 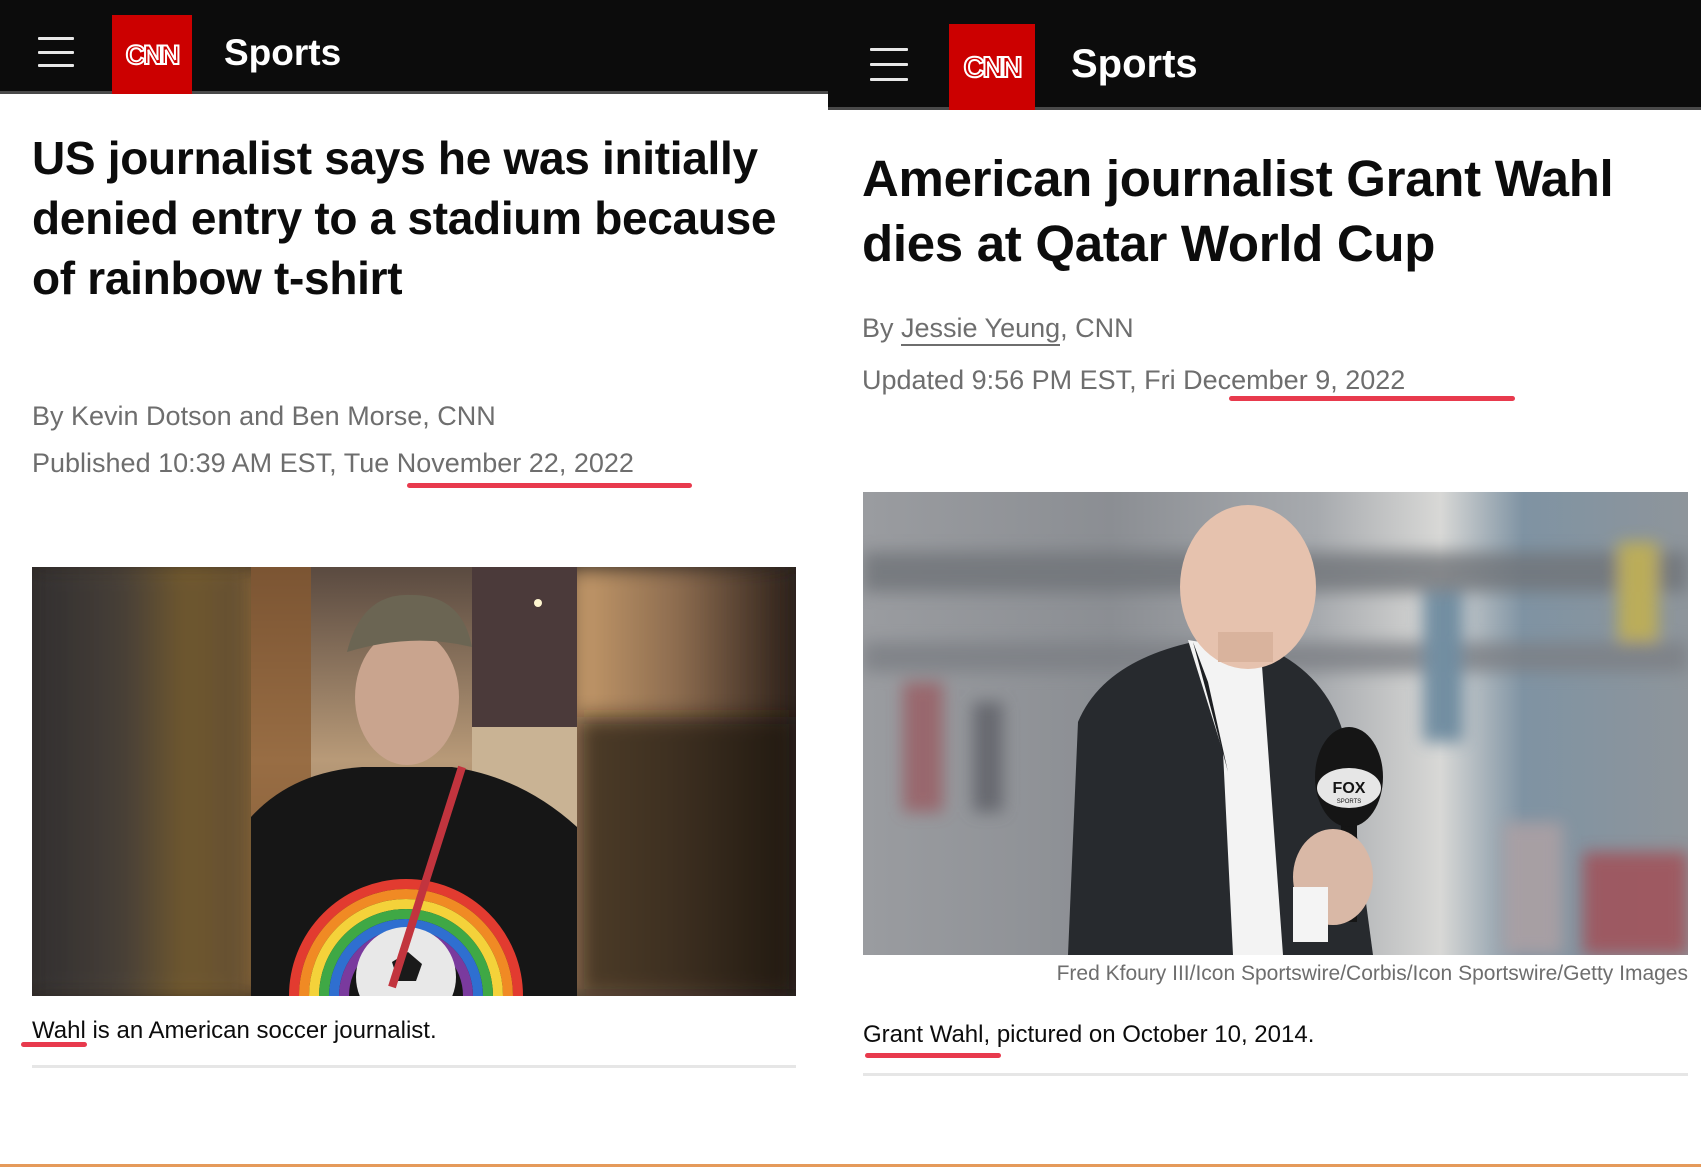 What do you see at coordinates (214, 463) in the screenshot?
I see `published-prefix: Published 10:39 AM EST, Tue` at bounding box center [214, 463].